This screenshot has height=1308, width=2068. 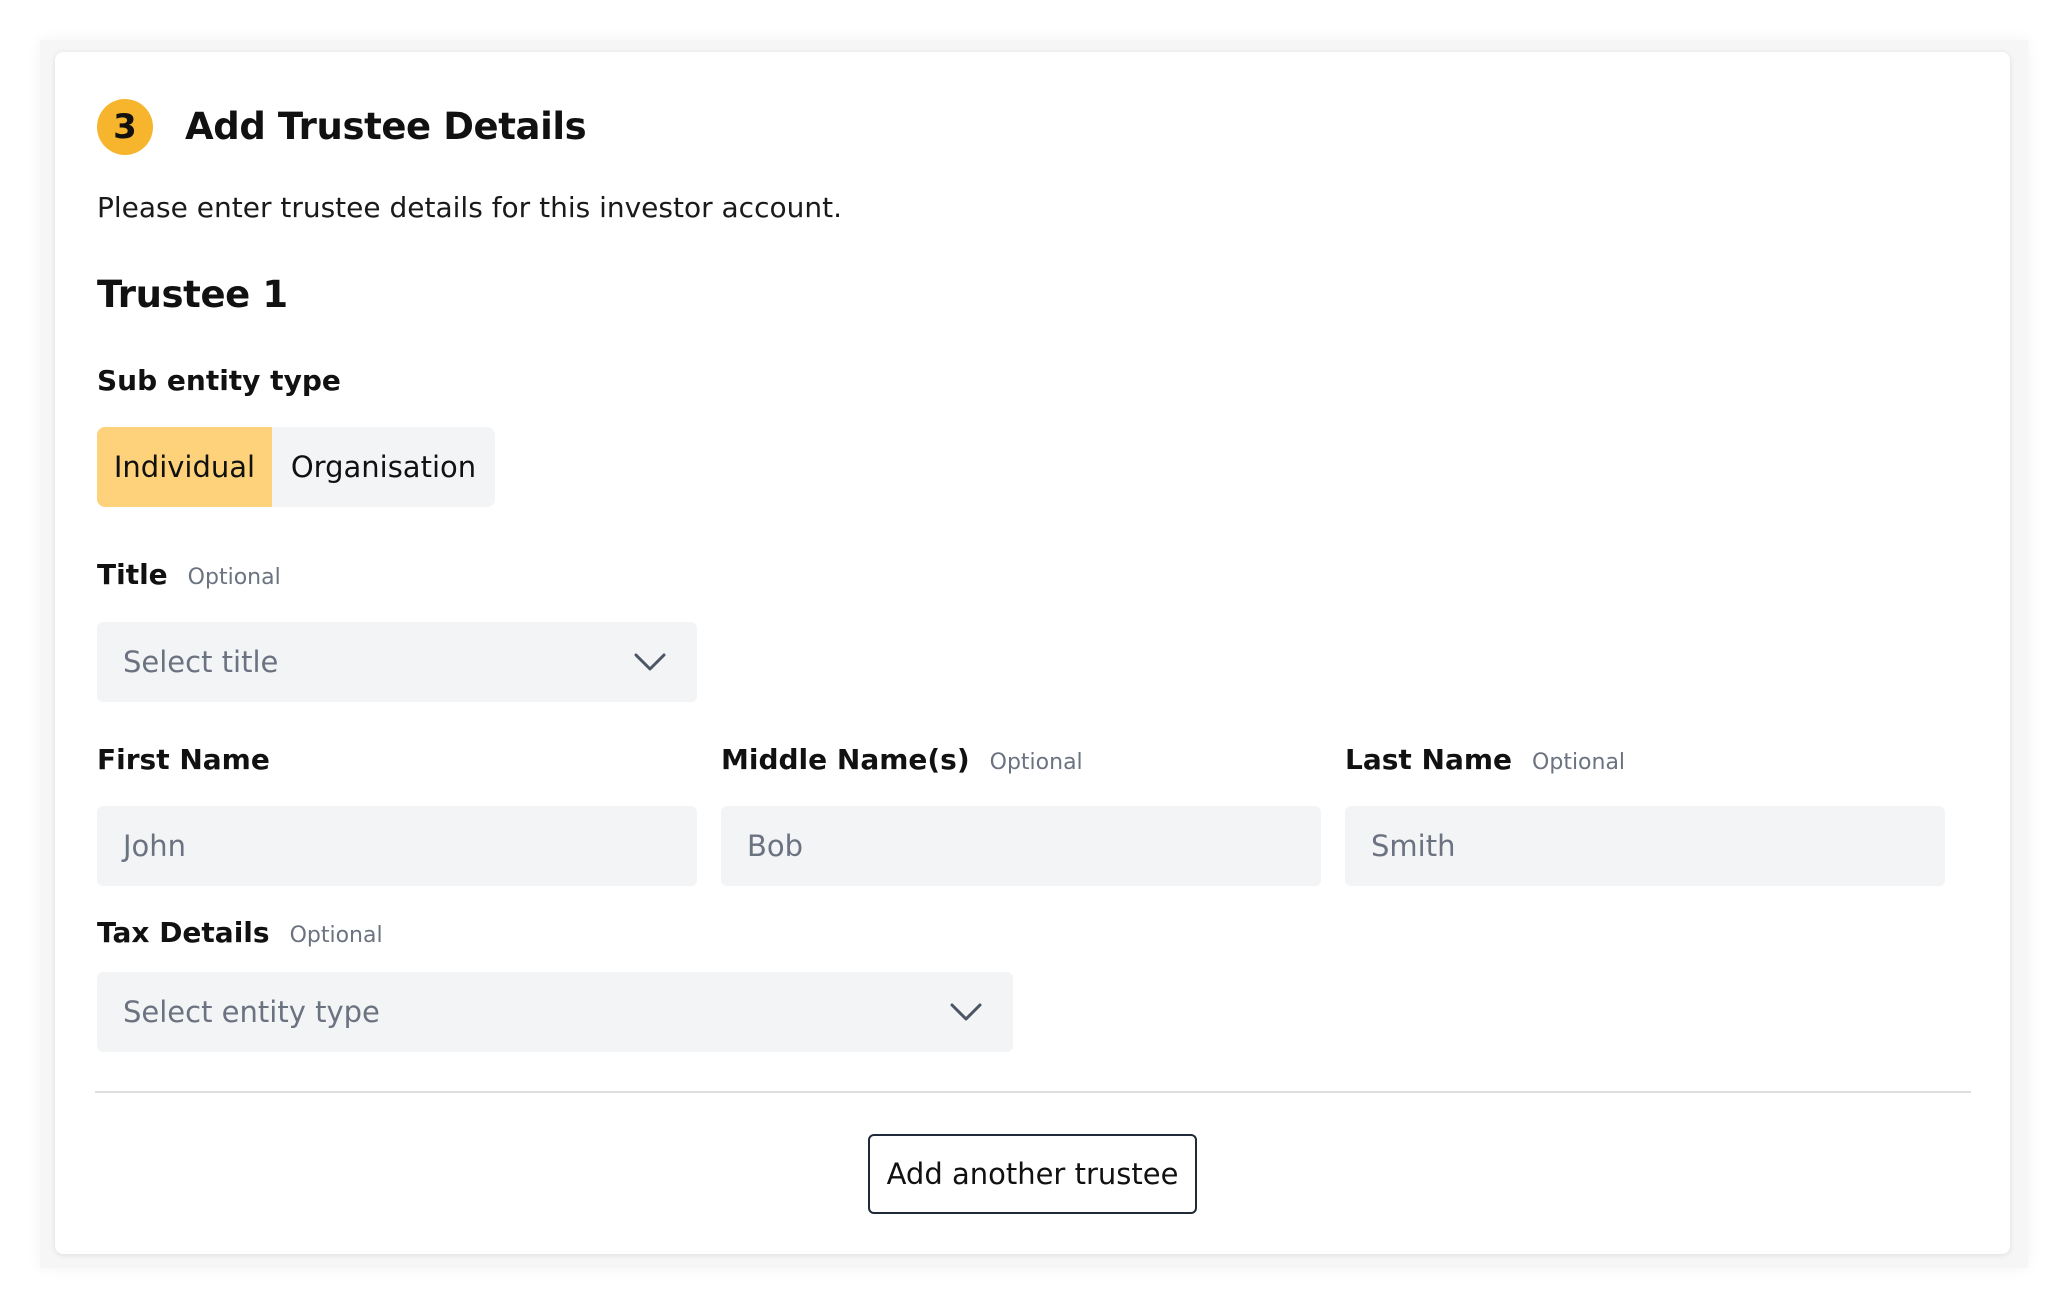 I want to click on step-number: 3, so click(x=125, y=127).